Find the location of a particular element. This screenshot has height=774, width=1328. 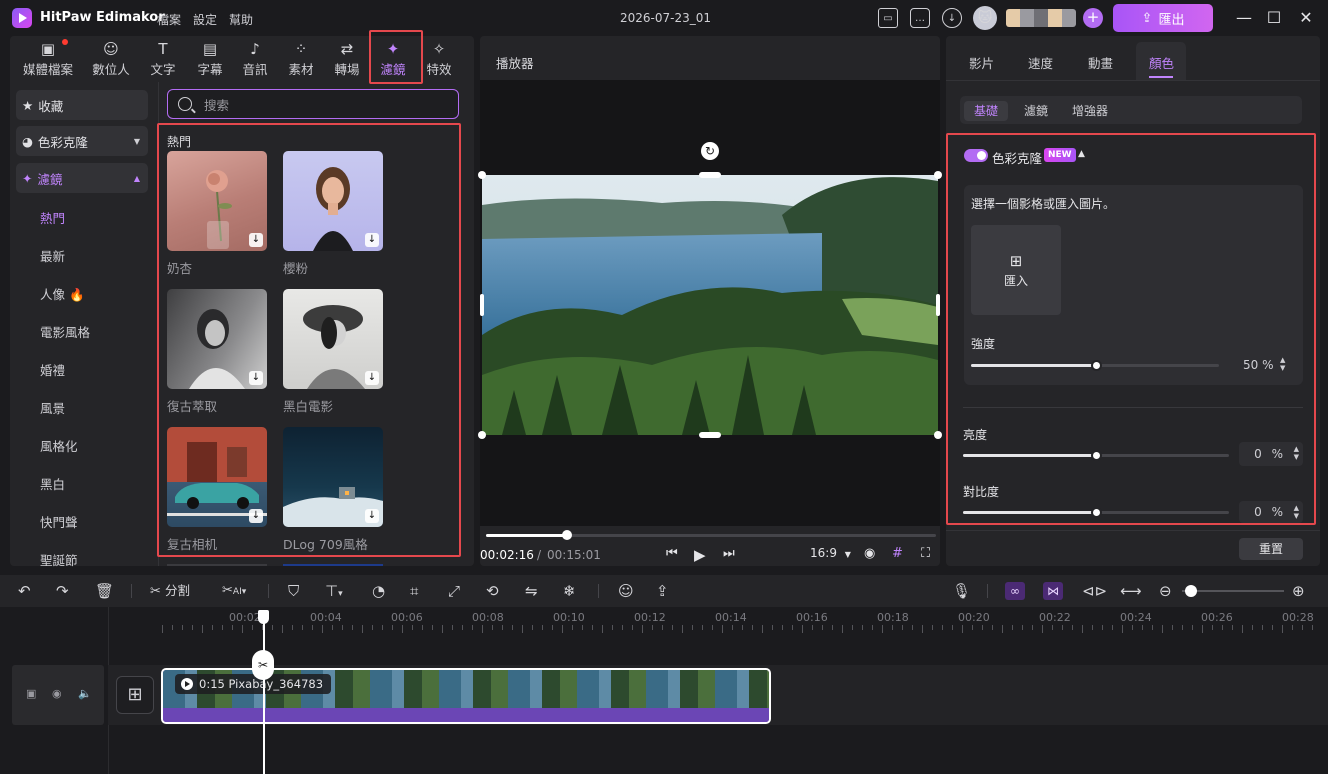

scissors-icon: ✂ is located at coordinates (263, 665).